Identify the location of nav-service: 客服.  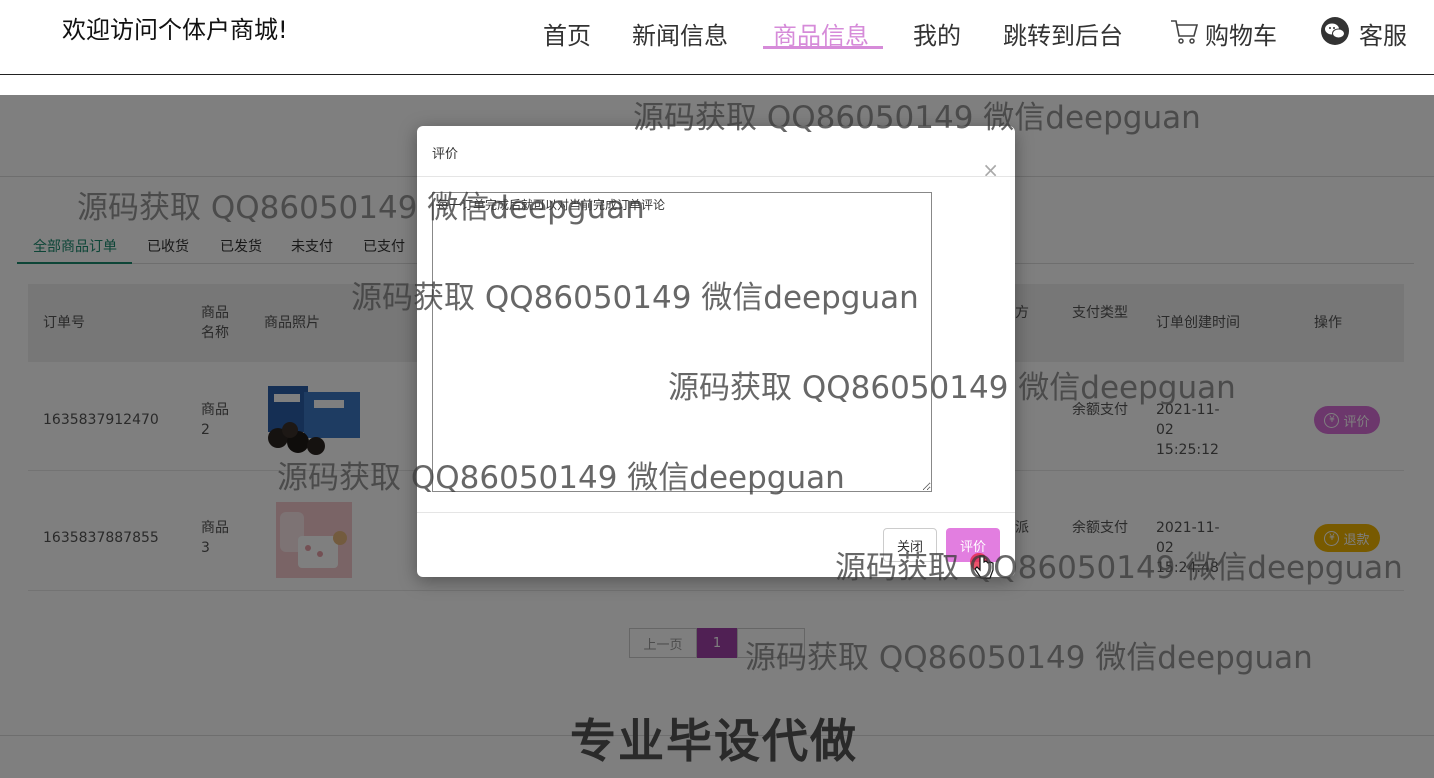
(1383, 33).